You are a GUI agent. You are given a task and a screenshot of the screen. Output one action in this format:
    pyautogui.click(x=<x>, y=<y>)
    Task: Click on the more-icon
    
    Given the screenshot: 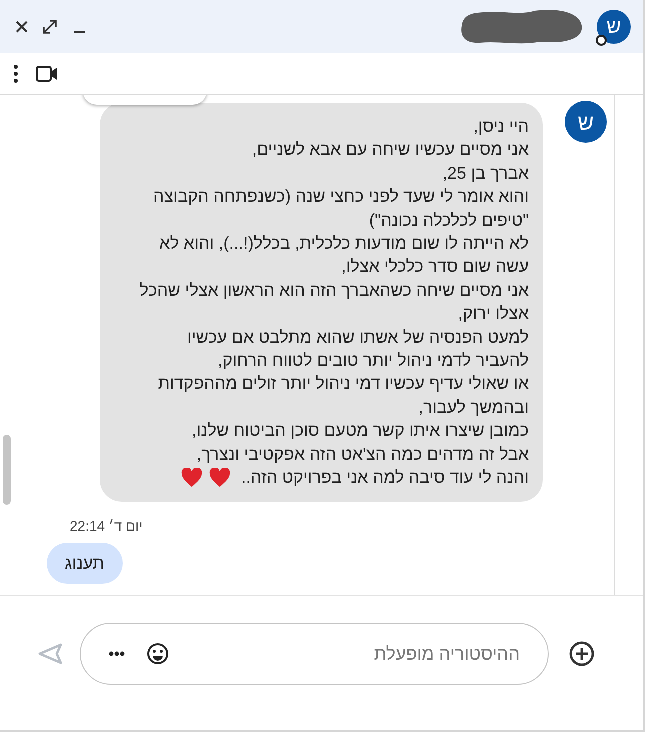 What is the action you would take?
    pyautogui.click(x=117, y=654)
    